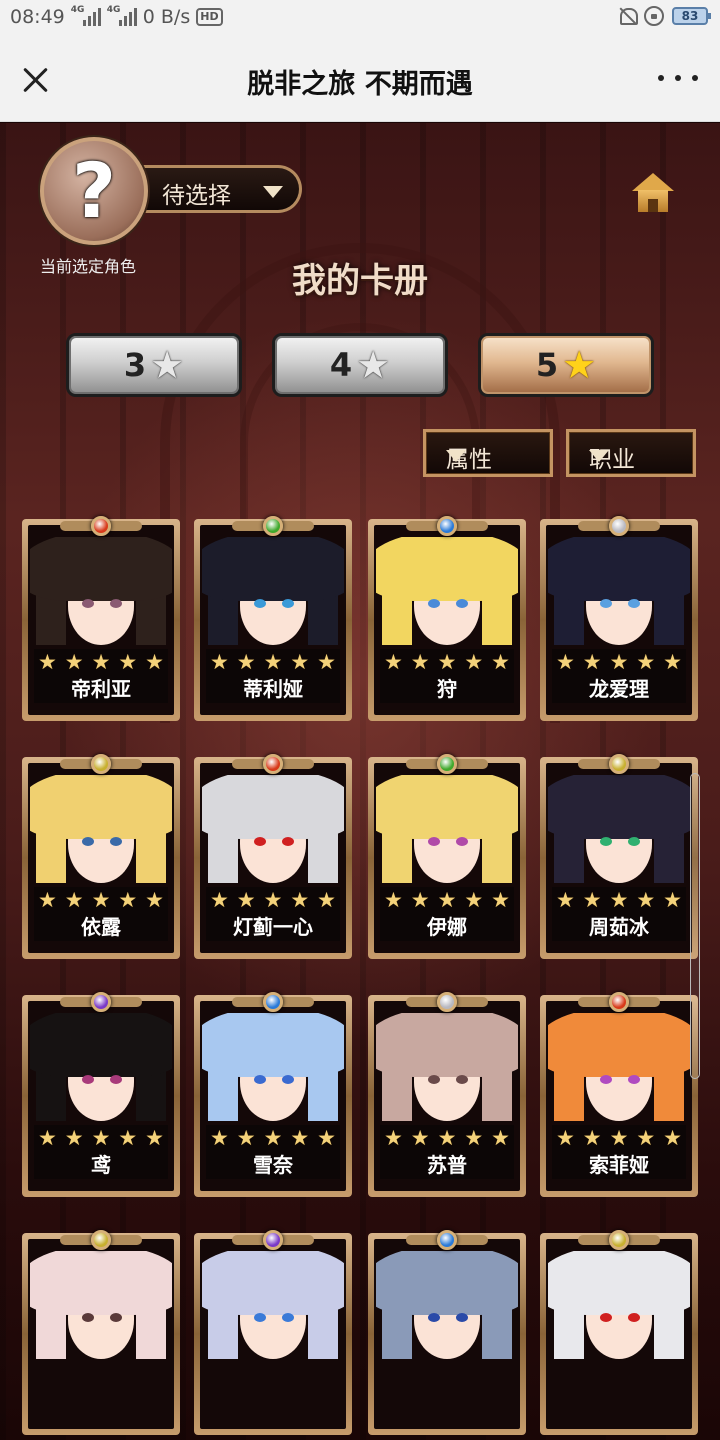  What do you see at coordinates (273, 1165) in the screenshot?
I see `character-name: 雪奈` at bounding box center [273, 1165].